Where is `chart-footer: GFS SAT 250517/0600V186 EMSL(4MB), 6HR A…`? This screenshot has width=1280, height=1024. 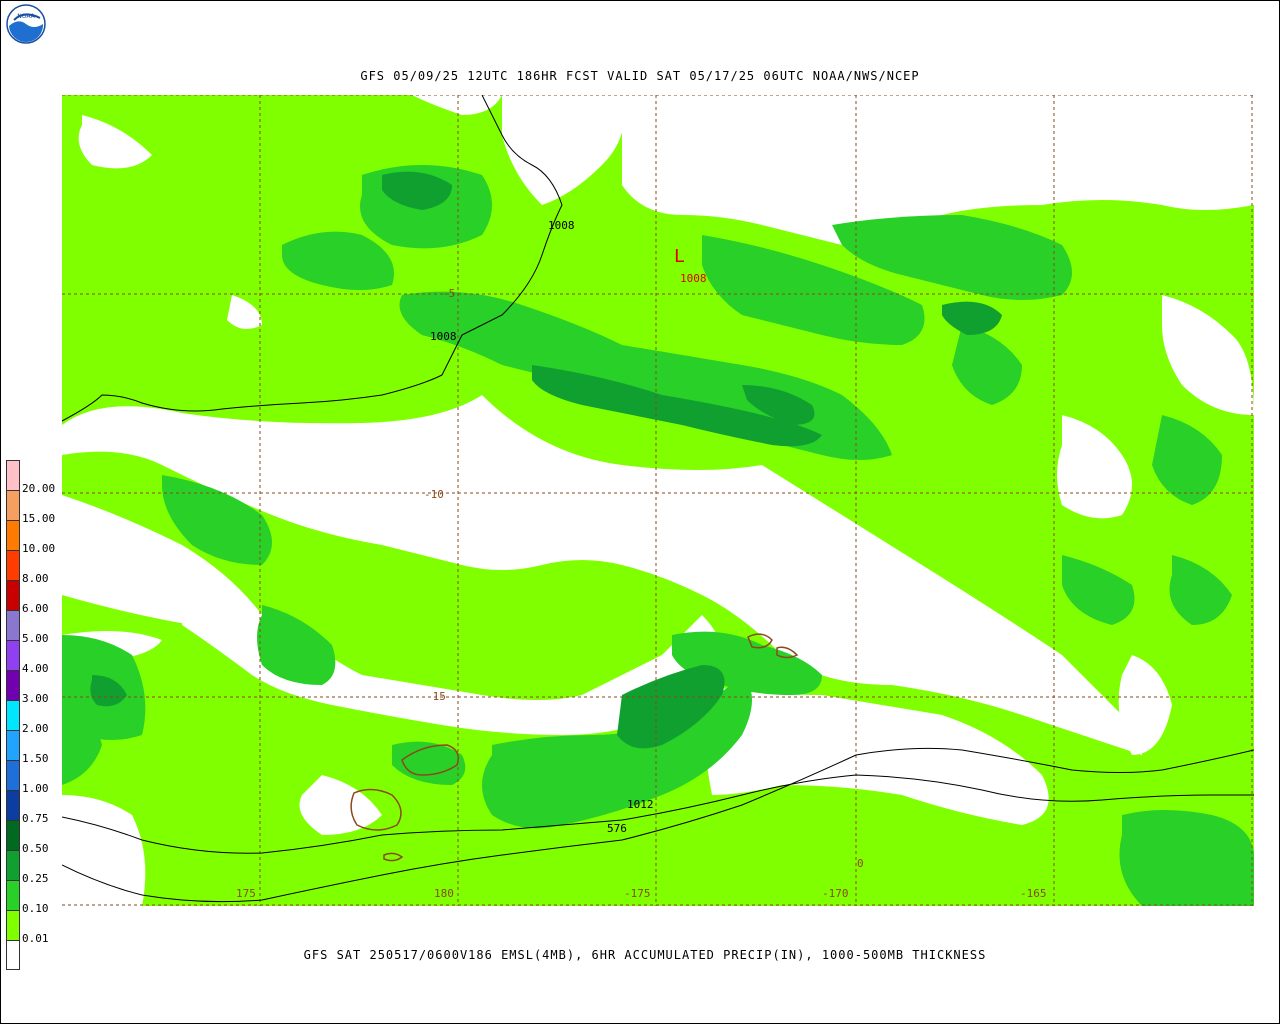 chart-footer: GFS SAT 250517/0600V186 EMSL(4MB), 6HR A… is located at coordinates (645, 955).